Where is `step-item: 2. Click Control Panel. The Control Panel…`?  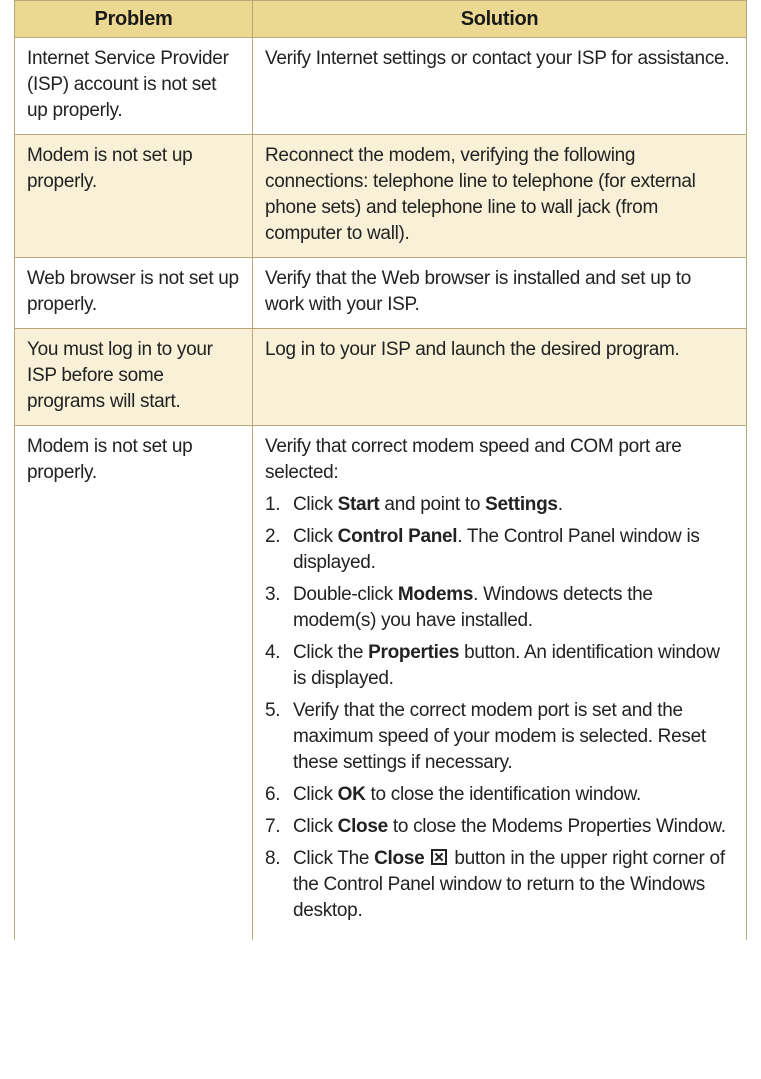 step-item: 2. Click Control Panel. The Control Panel… is located at coordinates (499, 550).